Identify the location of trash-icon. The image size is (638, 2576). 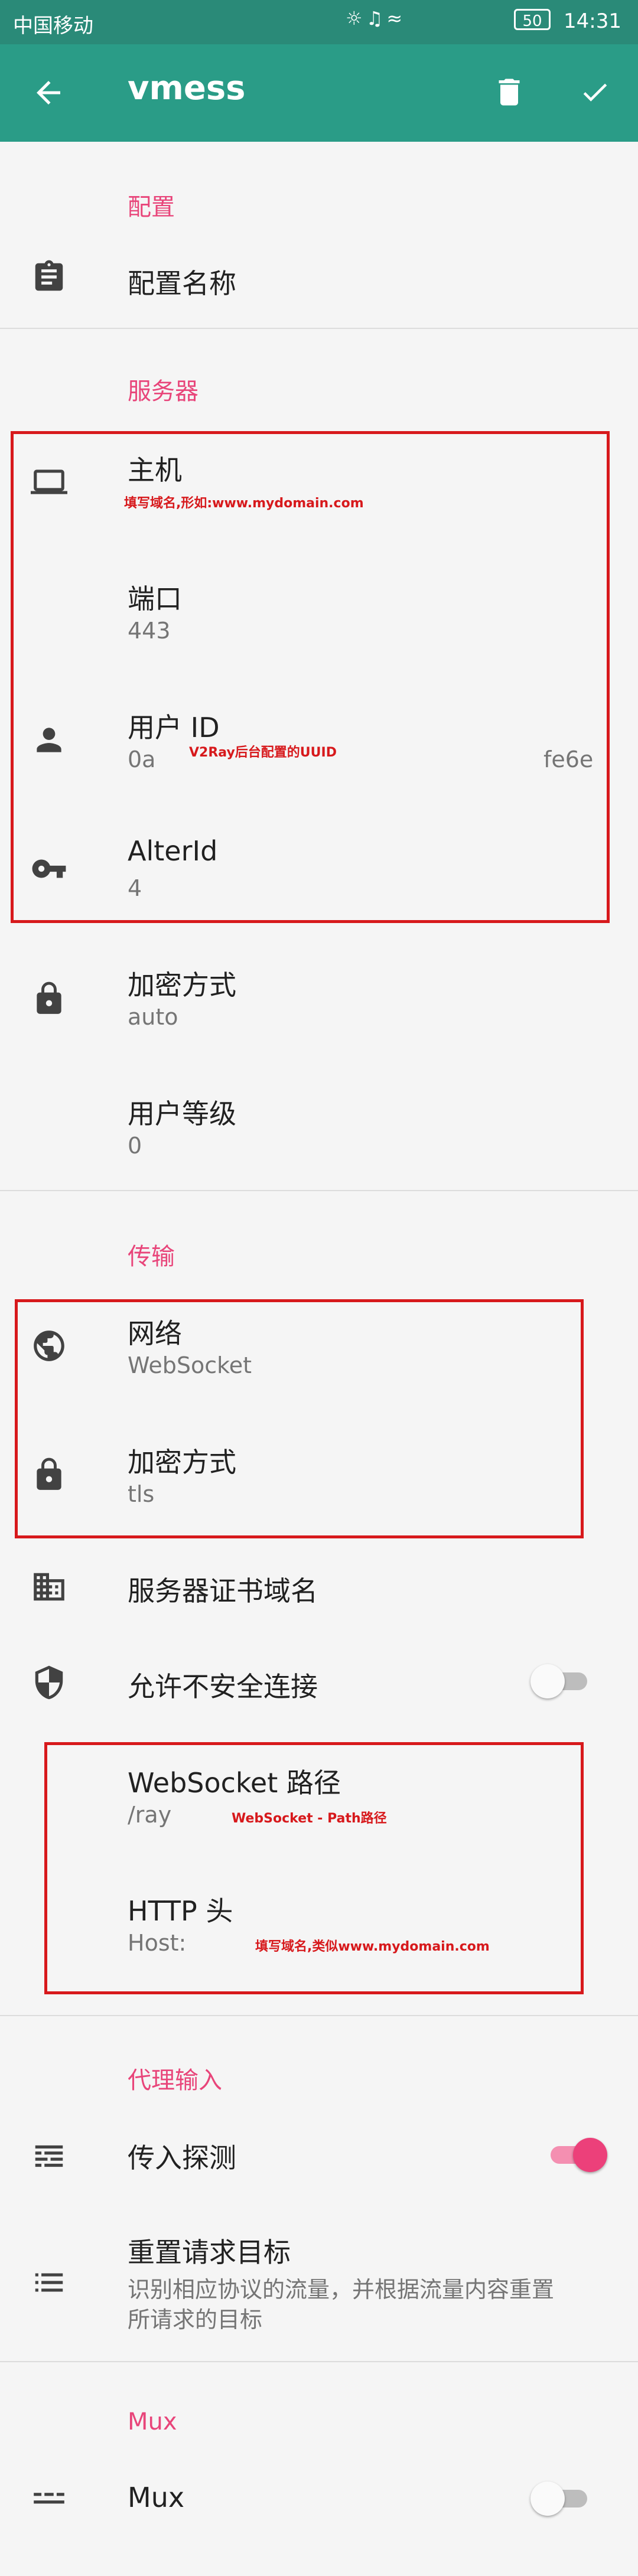
(509, 92).